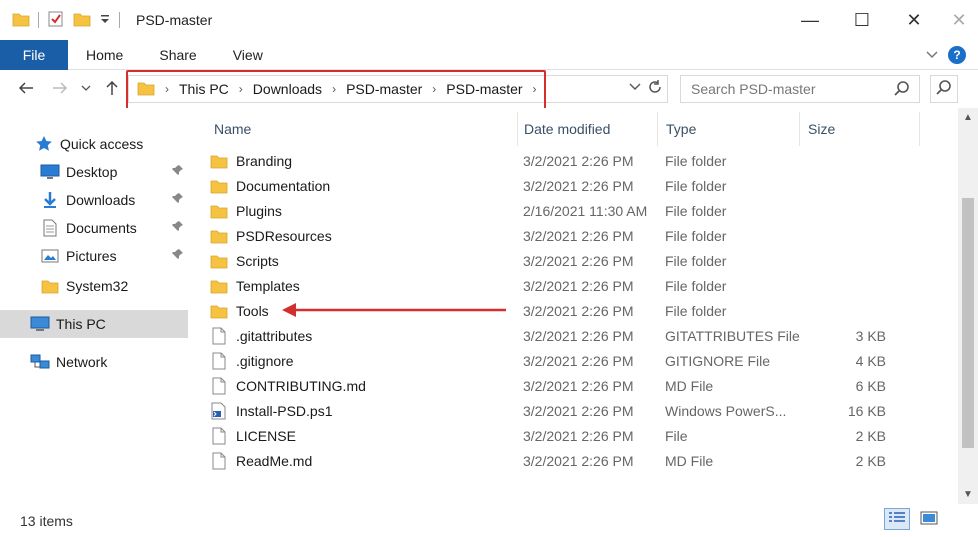  Describe the element at coordinates (82, 362) in the screenshot. I see `sidebar-item-label: Network` at that location.